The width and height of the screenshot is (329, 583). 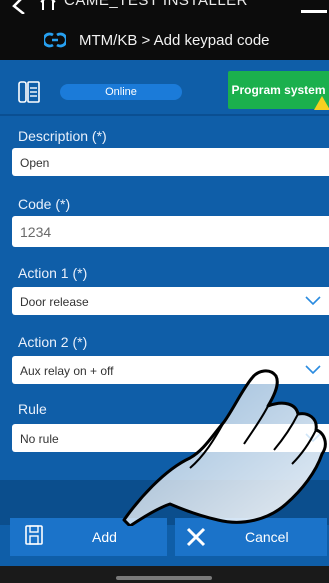 I want to click on rule-select: No rule, so click(x=170, y=438).